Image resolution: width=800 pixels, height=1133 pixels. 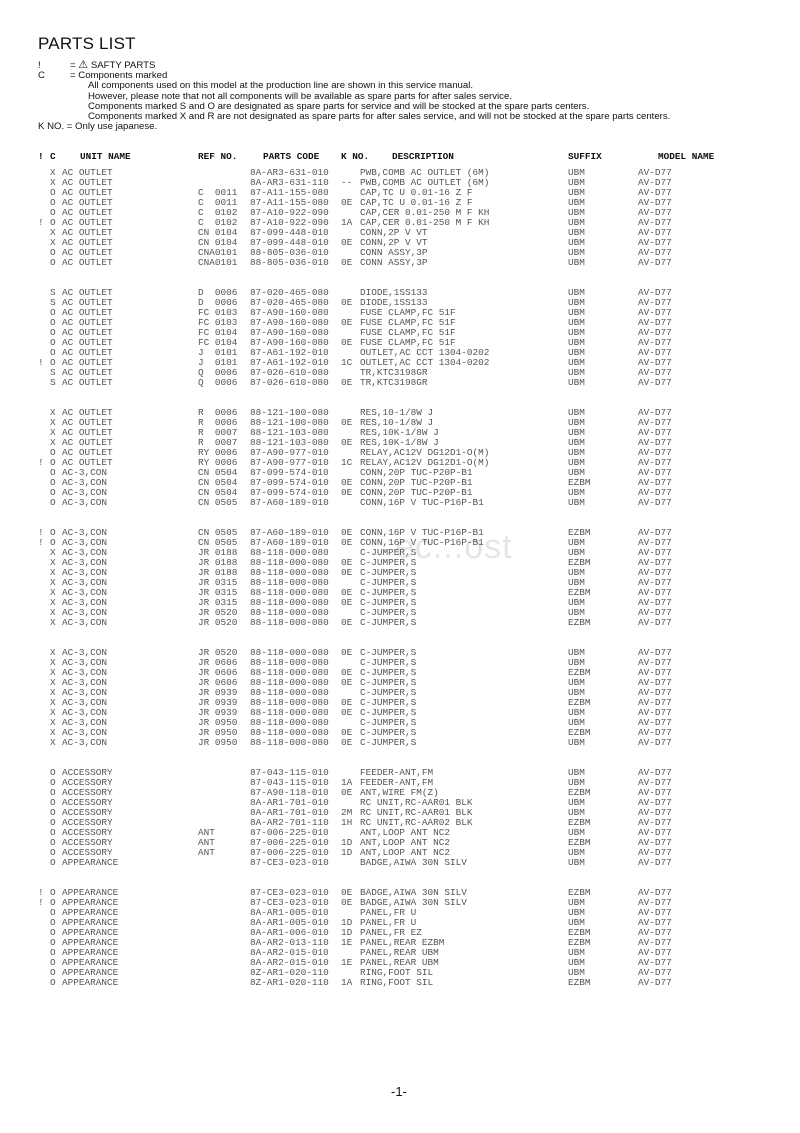 I want to click on k-no: 1H, so click(x=347, y=823).